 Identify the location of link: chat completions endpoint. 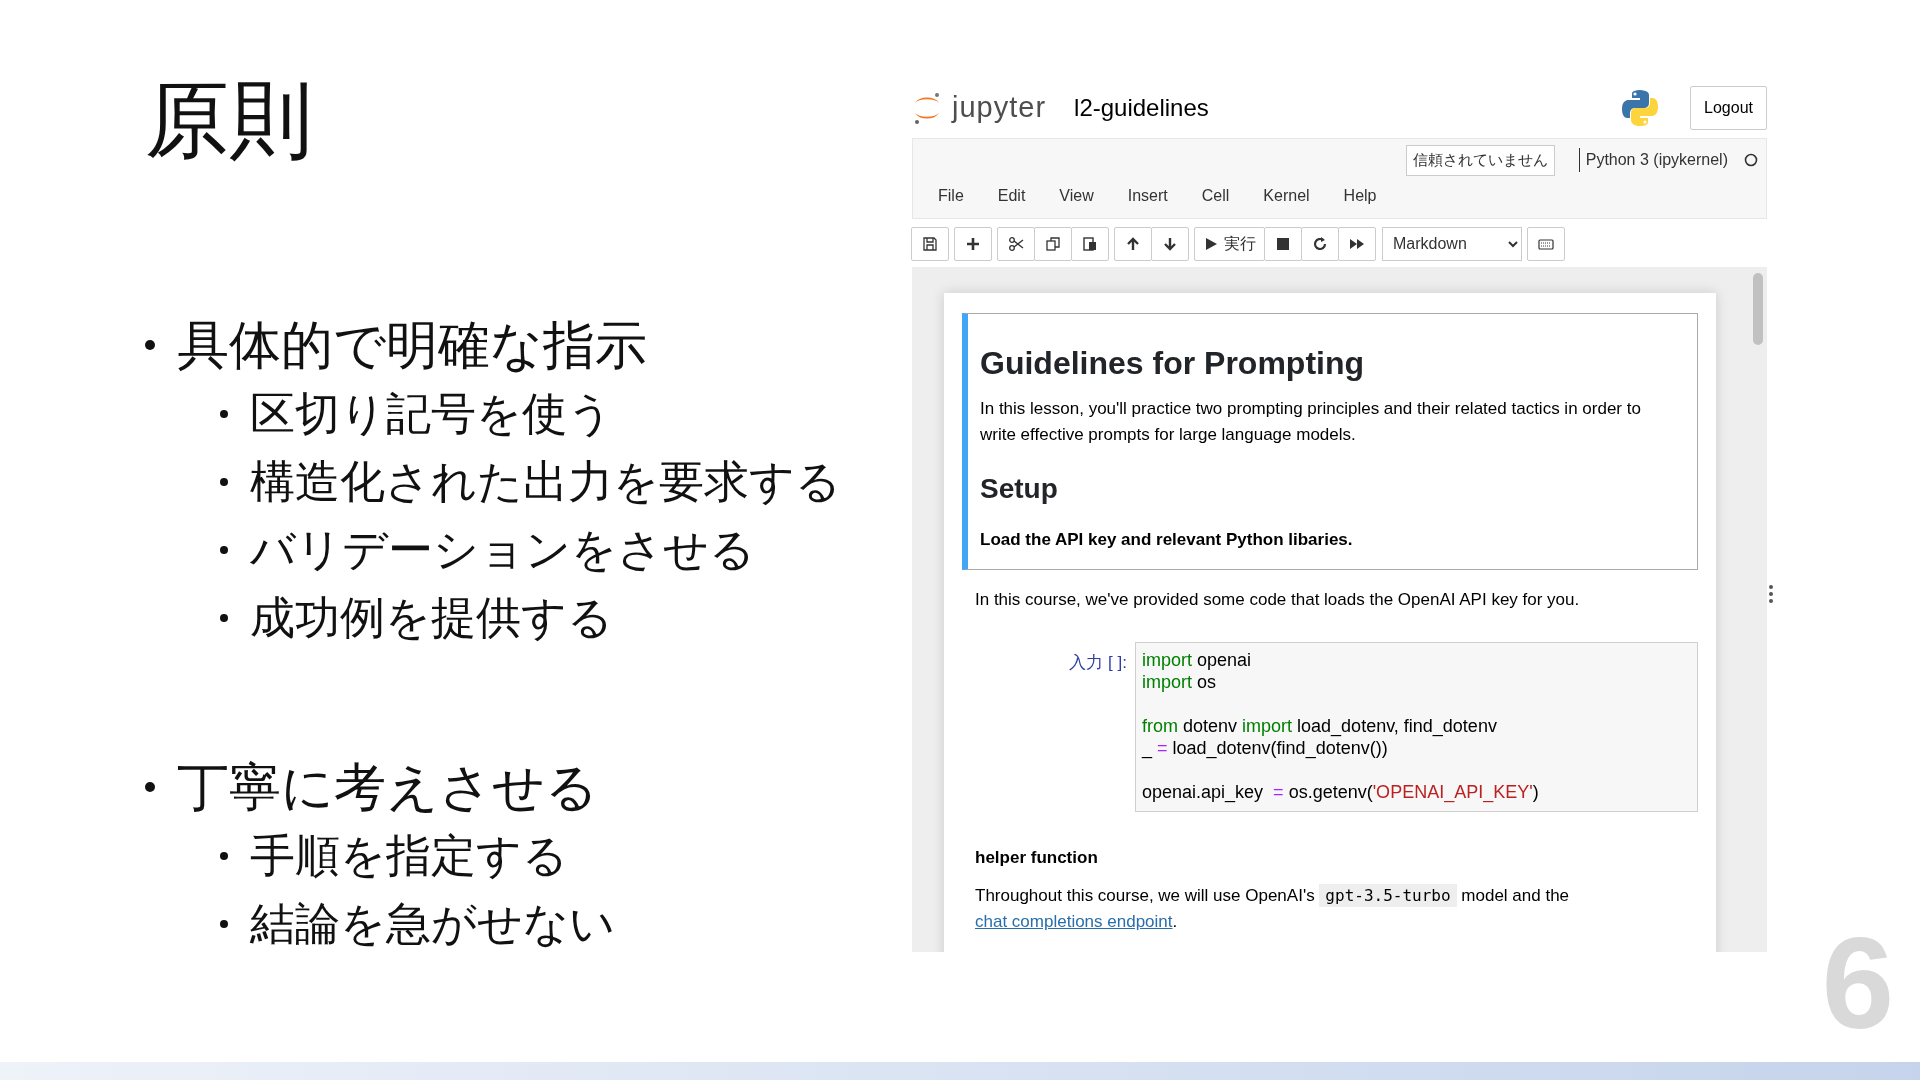
(1074, 922).